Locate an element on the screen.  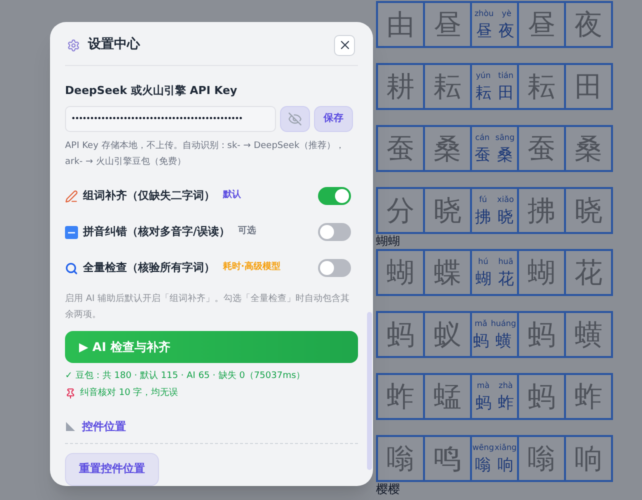
pinyin: tián is located at coordinates (506, 76).